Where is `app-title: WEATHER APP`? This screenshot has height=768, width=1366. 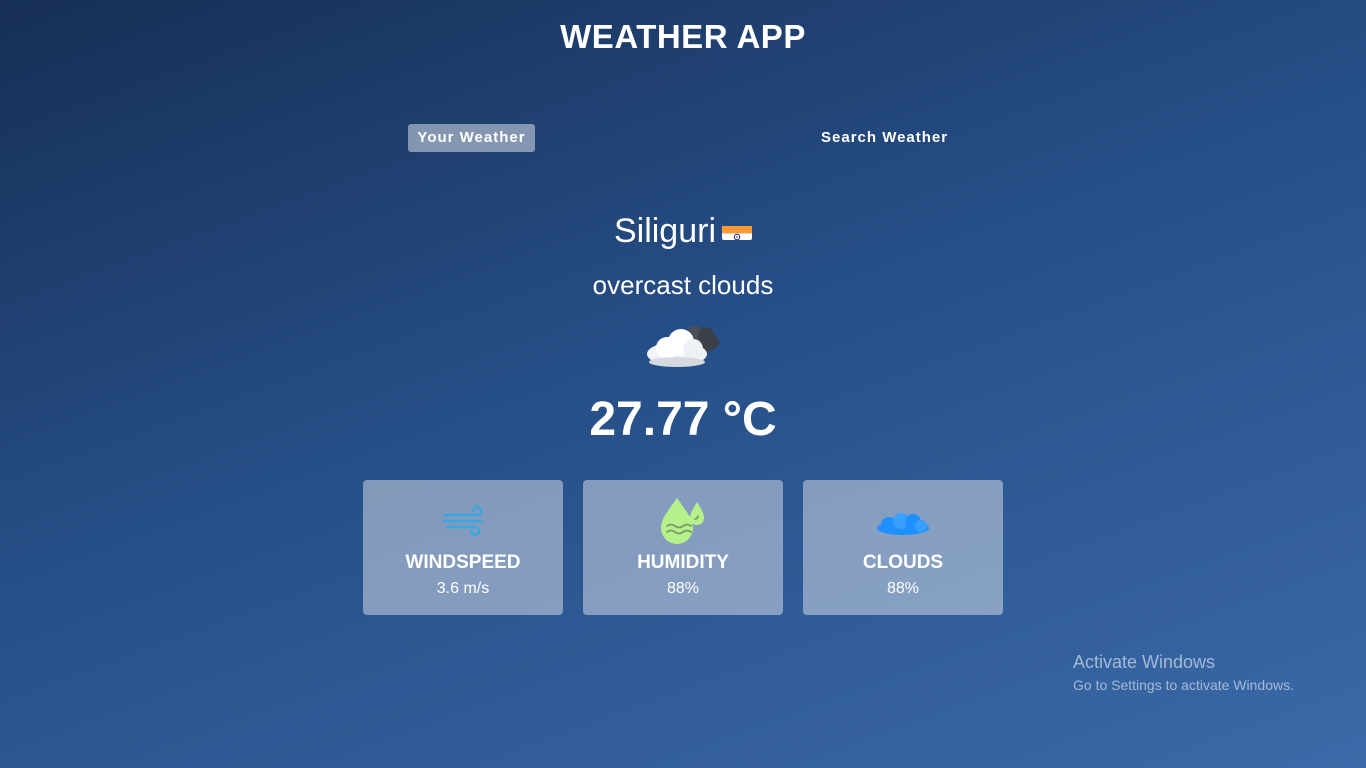 app-title: WEATHER APP is located at coordinates (683, 36).